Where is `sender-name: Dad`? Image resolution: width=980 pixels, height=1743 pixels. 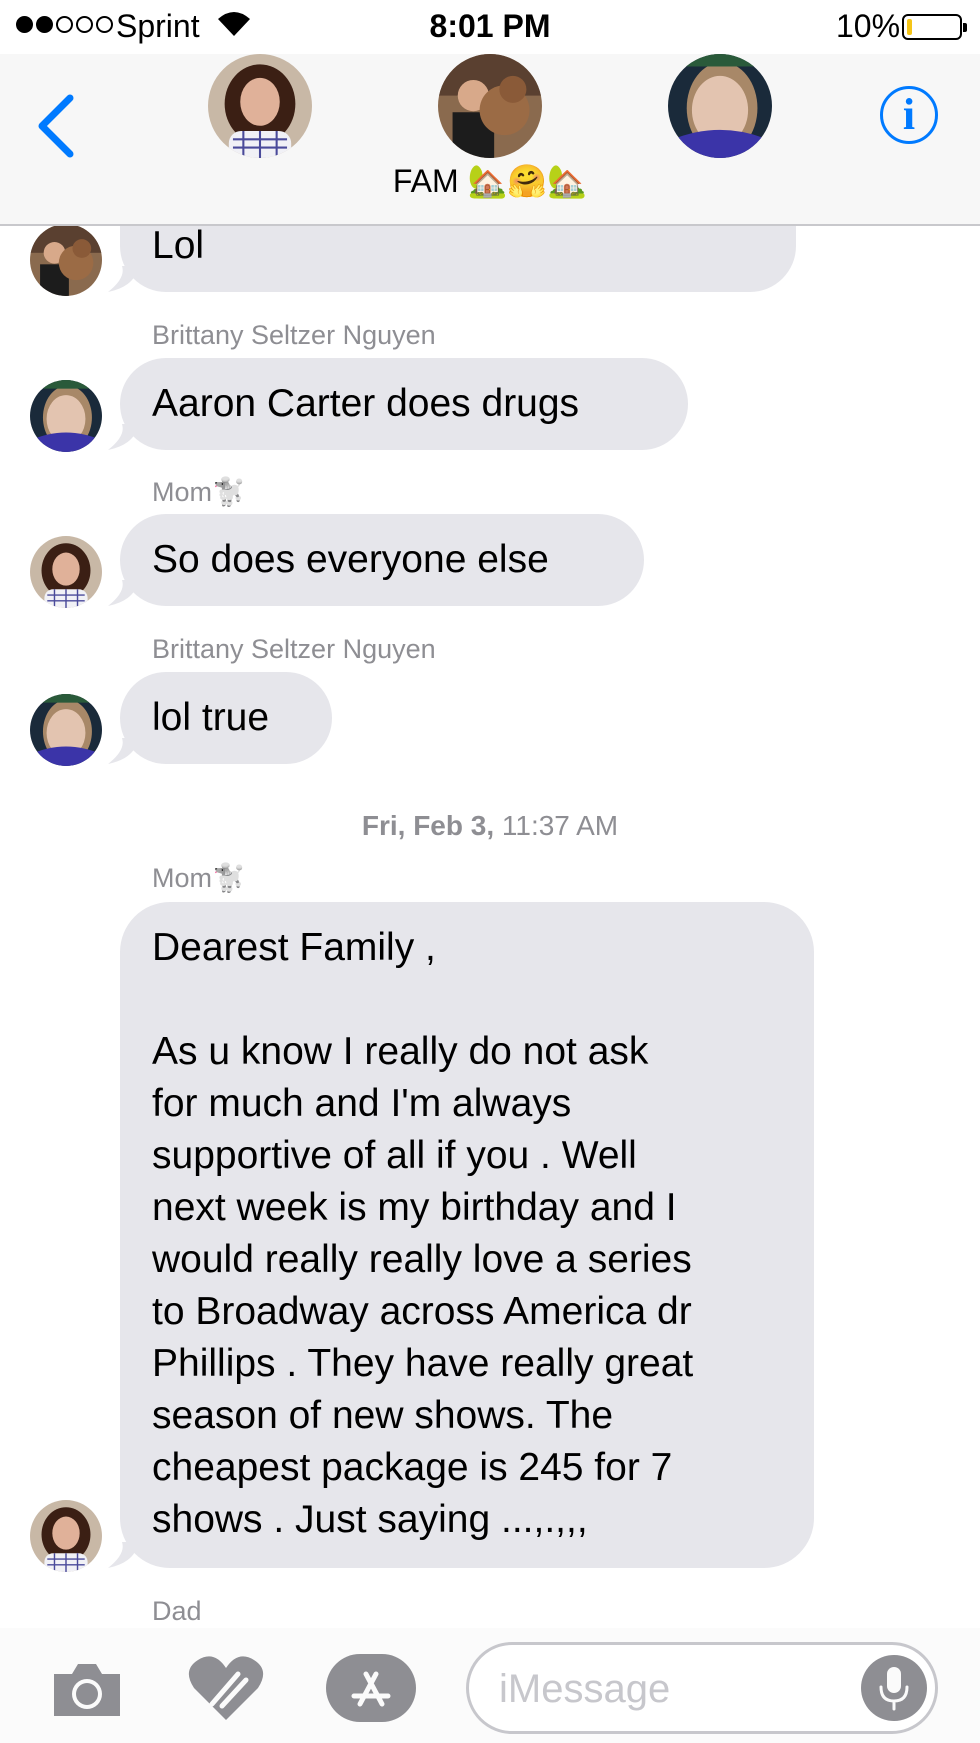 sender-name: Dad is located at coordinates (177, 1611).